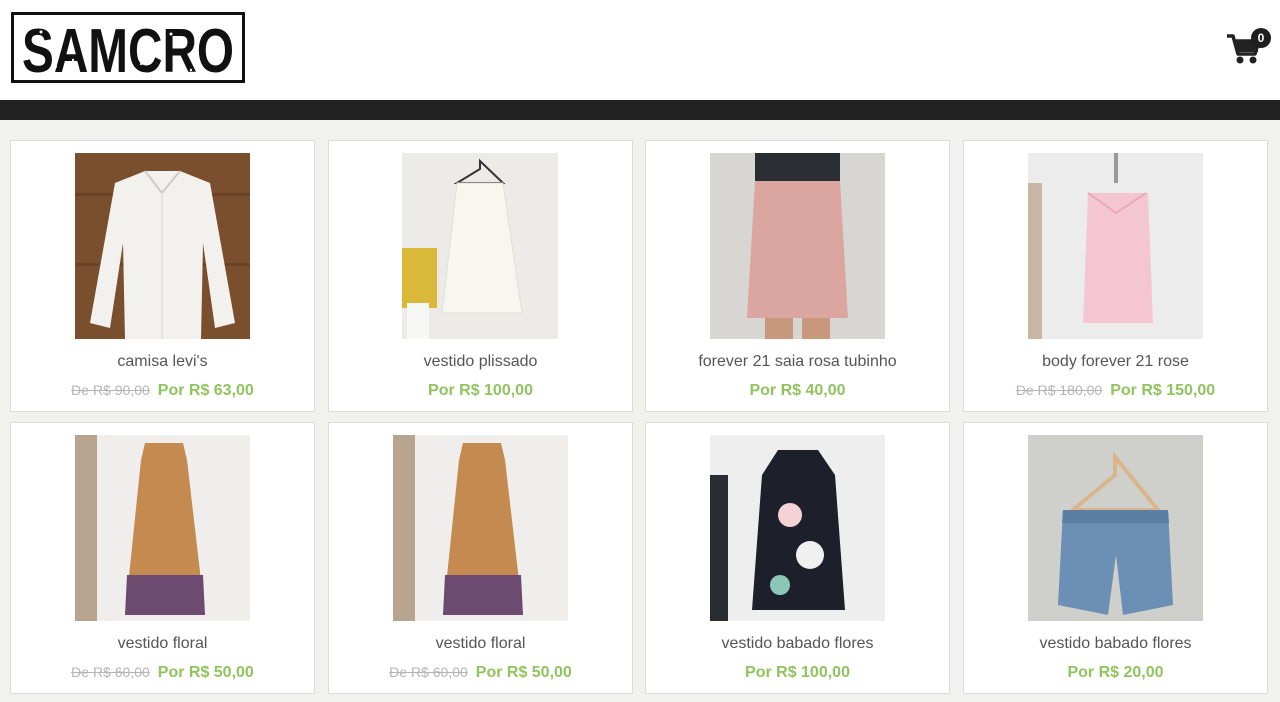  Describe the element at coordinates (480, 362) in the screenshot. I see `product-name: vestido plissado` at that location.